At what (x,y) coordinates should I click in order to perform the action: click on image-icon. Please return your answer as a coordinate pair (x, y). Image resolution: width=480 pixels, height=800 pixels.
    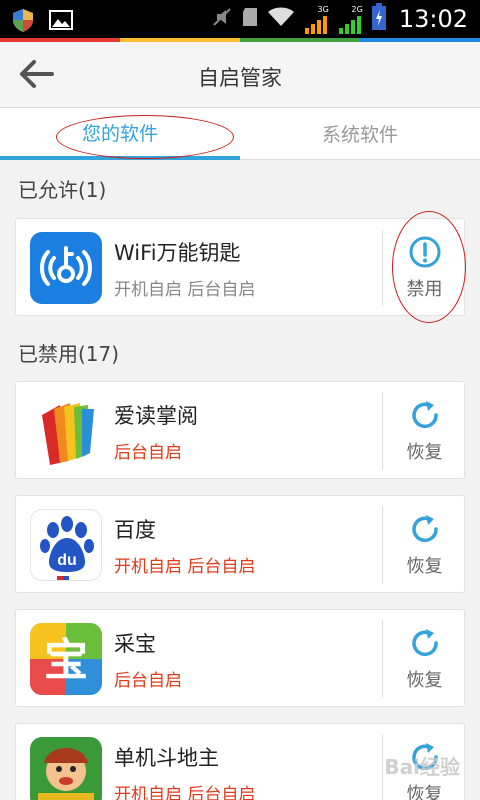
    Looking at the image, I should click on (61, 22).